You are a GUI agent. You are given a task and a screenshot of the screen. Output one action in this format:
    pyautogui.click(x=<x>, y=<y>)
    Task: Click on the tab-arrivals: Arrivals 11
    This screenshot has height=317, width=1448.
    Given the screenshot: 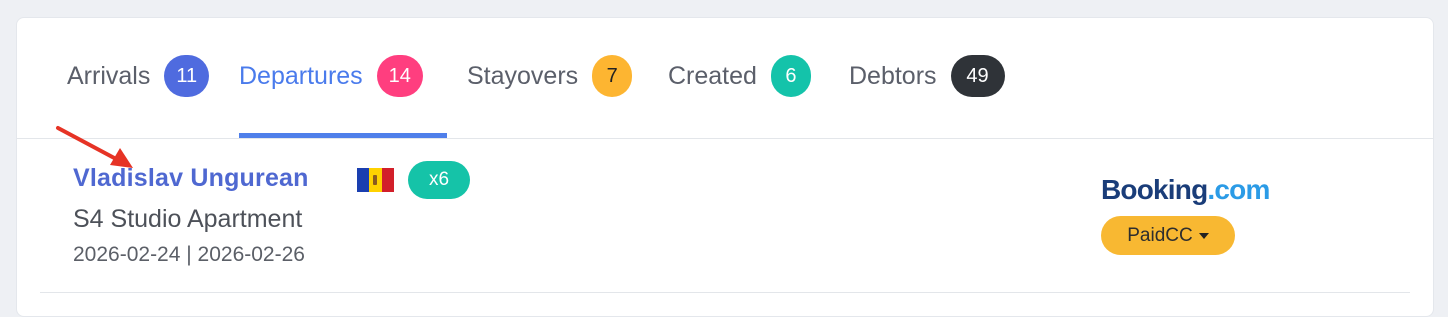 What is the action you would take?
    pyautogui.click(x=138, y=76)
    